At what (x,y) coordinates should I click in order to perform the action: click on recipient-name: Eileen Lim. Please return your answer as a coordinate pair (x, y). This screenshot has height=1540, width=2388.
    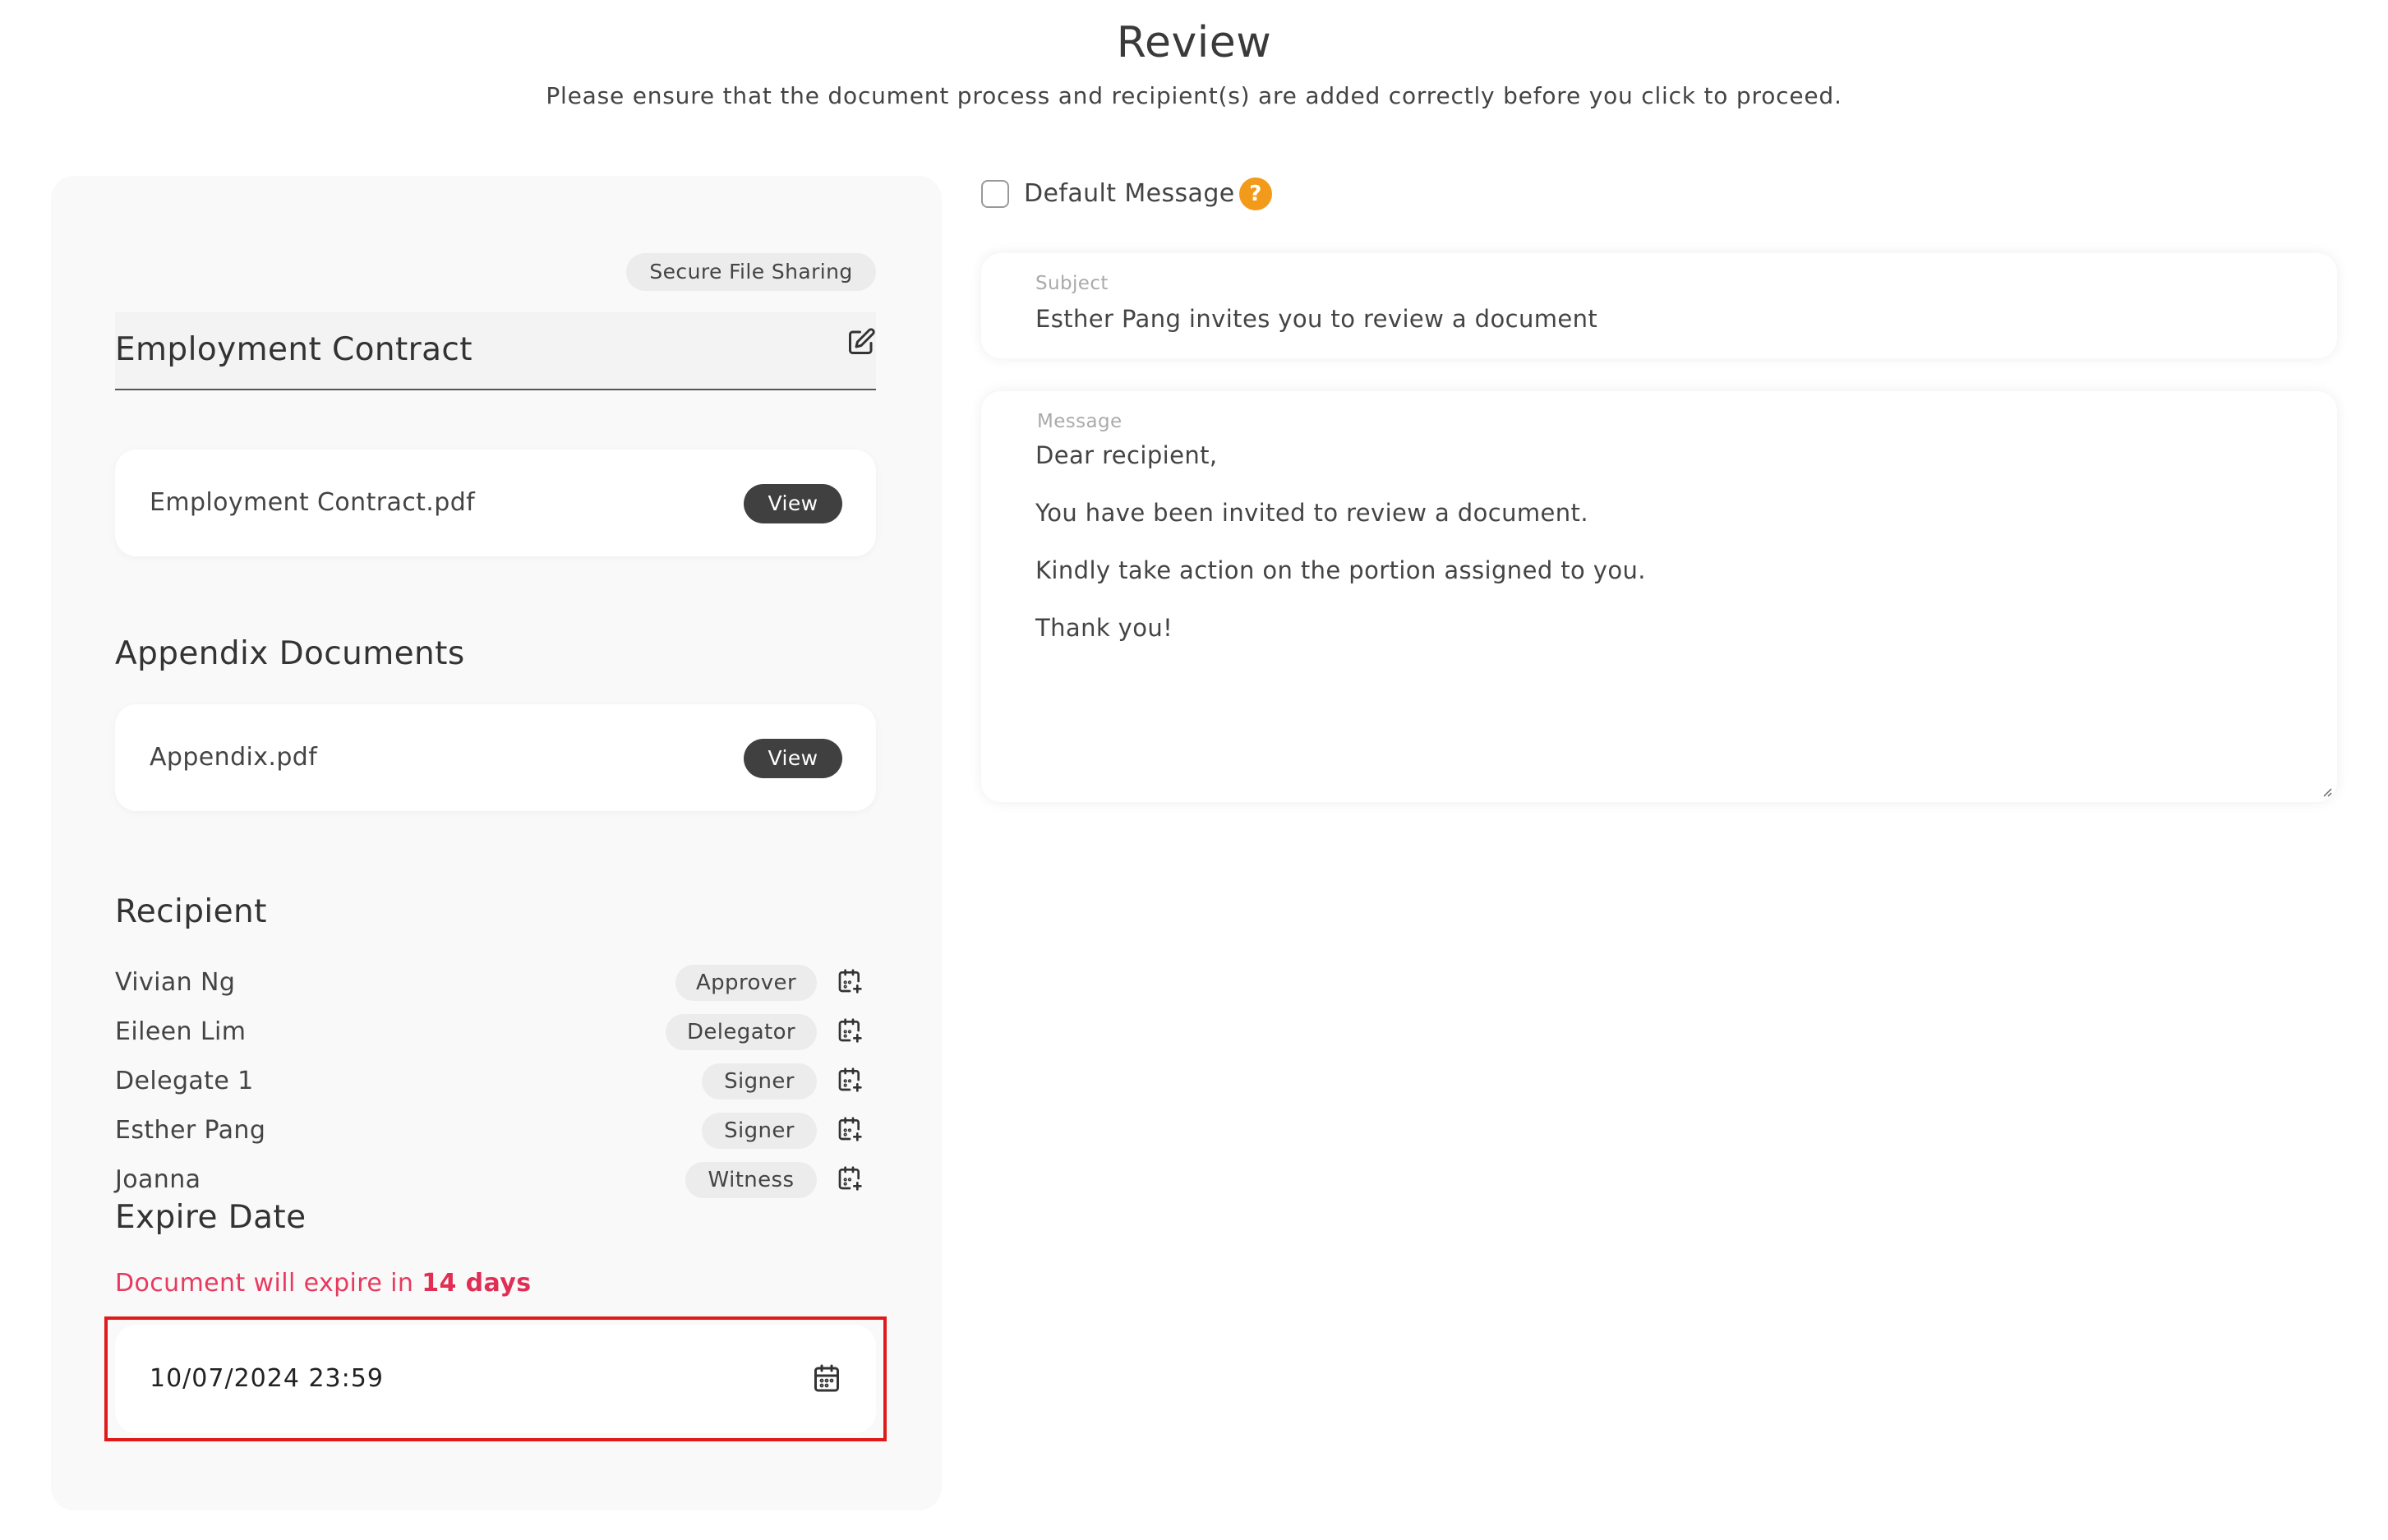
    Looking at the image, I should click on (181, 1031).